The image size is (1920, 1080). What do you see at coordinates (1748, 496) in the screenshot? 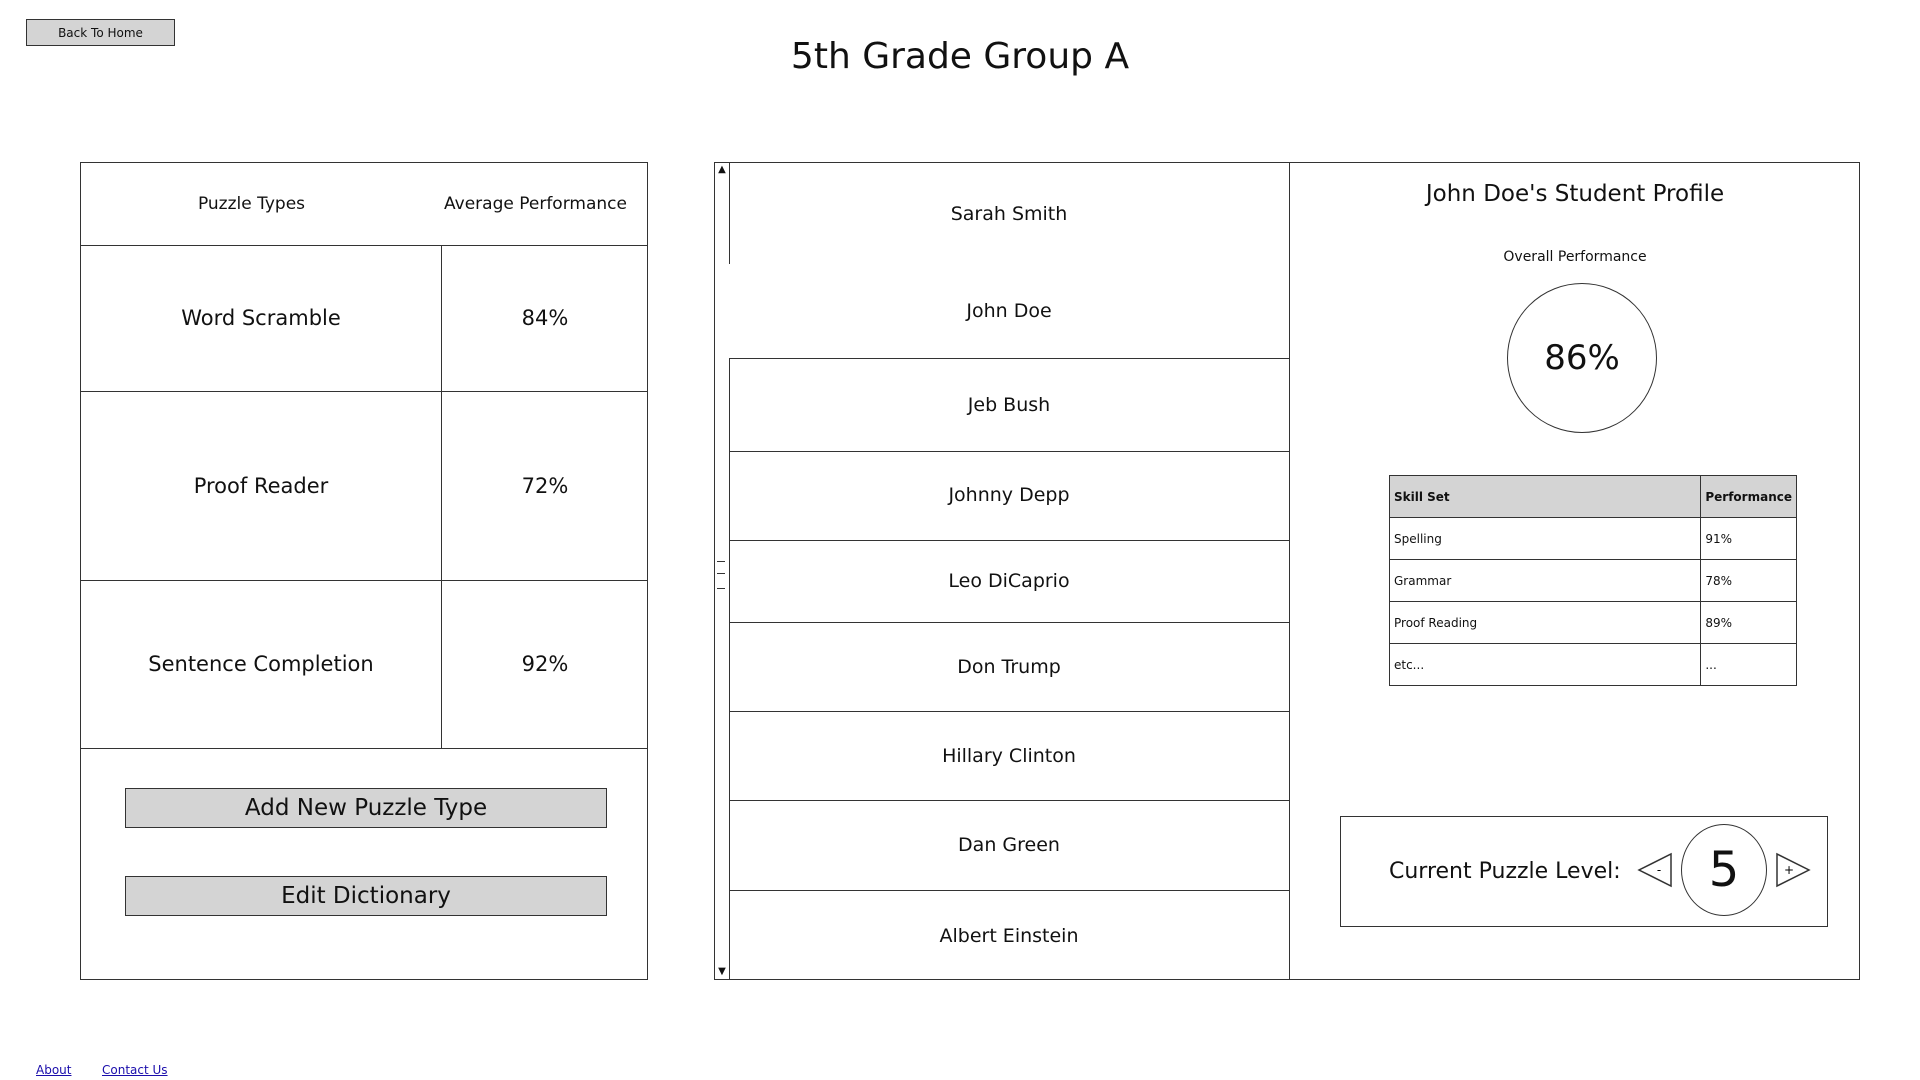
I see `performance-header: Performance` at bounding box center [1748, 496].